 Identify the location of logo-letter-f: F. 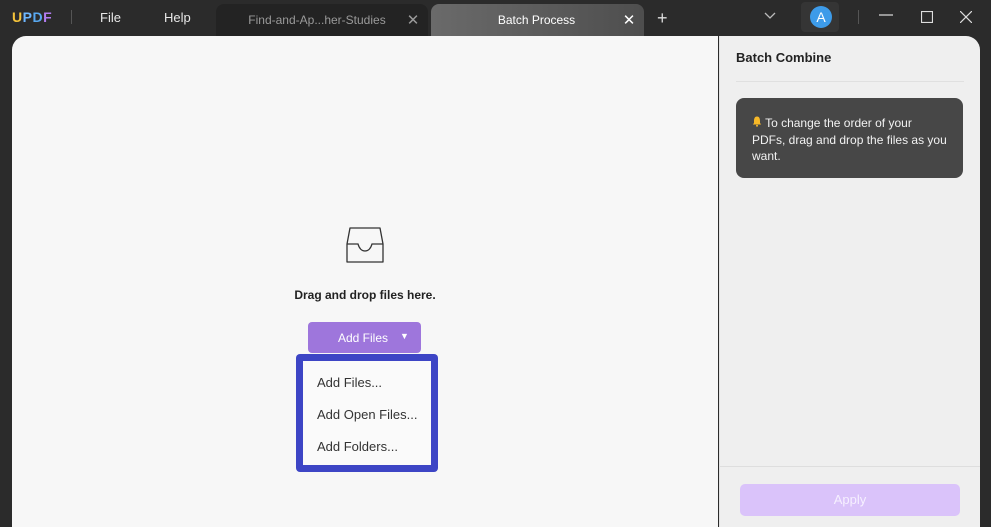
(48, 17).